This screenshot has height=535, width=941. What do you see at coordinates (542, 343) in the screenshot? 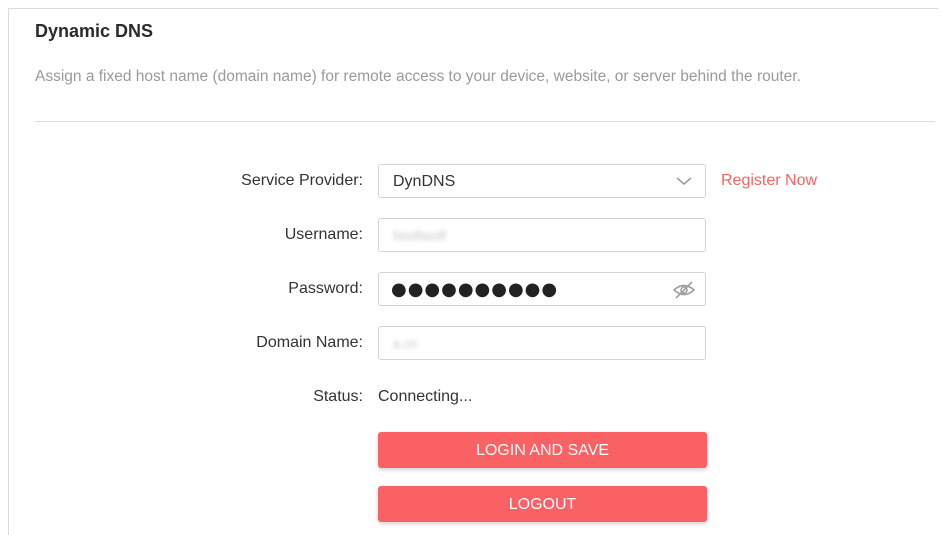
I see `domain-name-input: a.cn` at bounding box center [542, 343].